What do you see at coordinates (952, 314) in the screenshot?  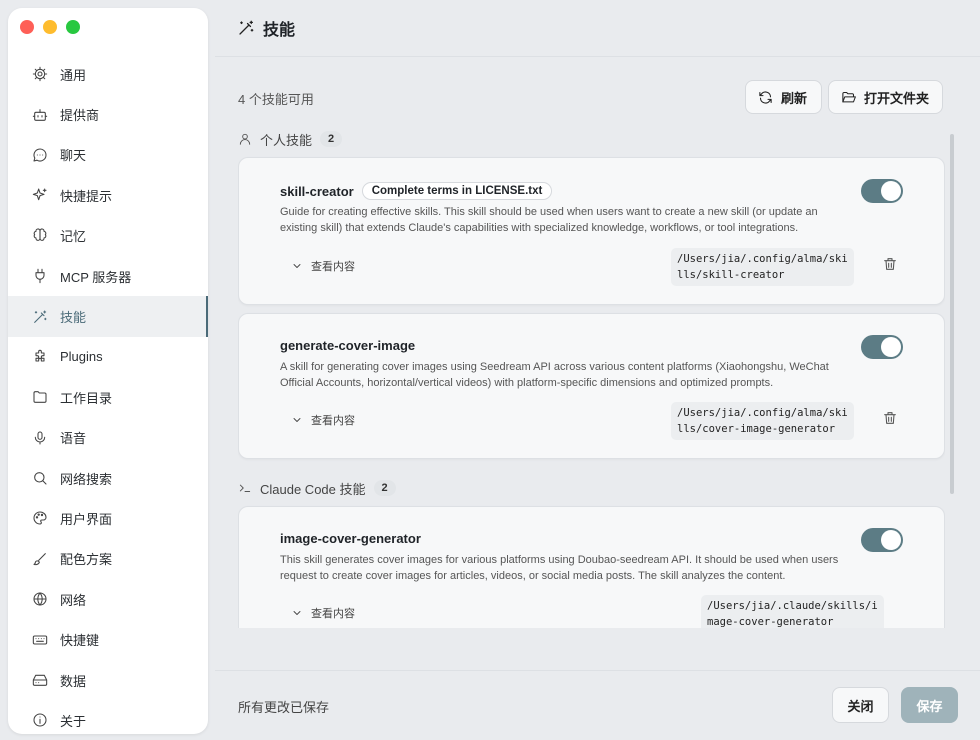 I see `scrollbar` at bounding box center [952, 314].